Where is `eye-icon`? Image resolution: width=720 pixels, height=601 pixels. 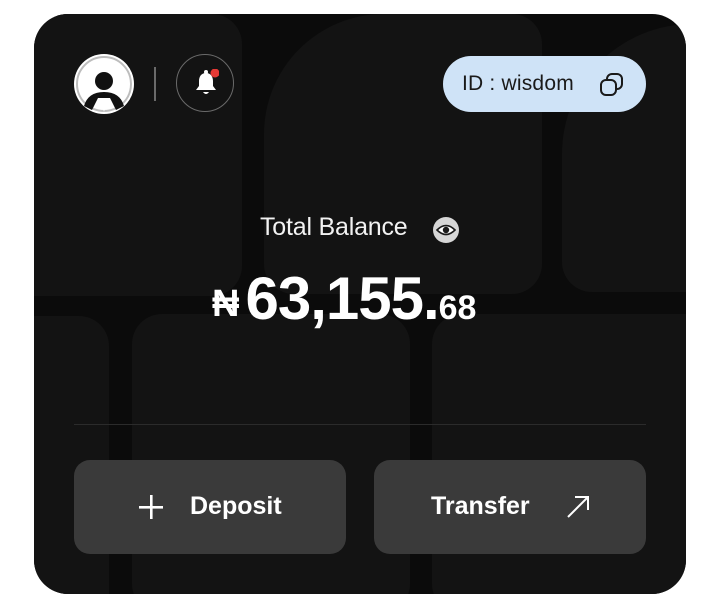
eye-icon is located at coordinates (446, 230).